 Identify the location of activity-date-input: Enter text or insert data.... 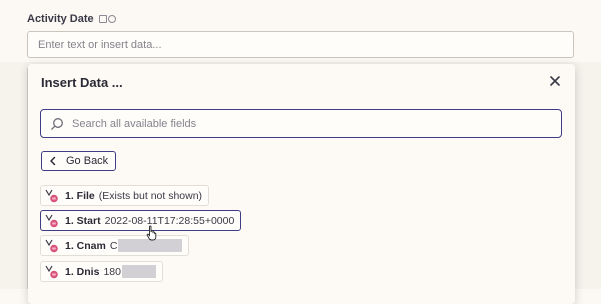
(300, 44).